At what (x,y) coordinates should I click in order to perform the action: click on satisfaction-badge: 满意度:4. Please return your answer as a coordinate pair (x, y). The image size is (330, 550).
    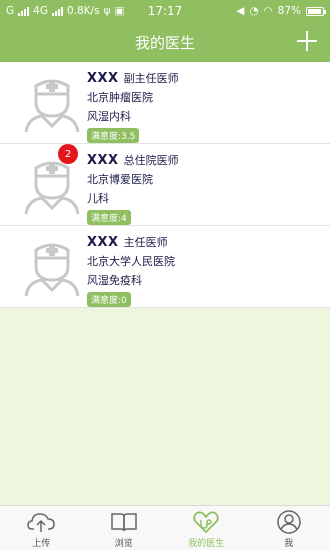
    Looking at the image, I should click on (109, 217).